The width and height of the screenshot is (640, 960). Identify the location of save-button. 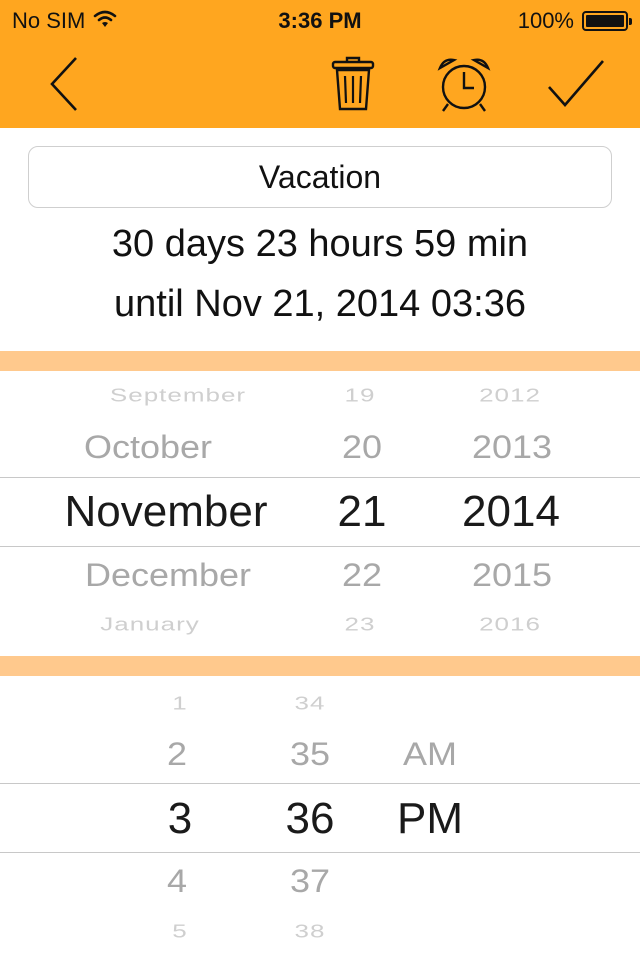
(576, 84).